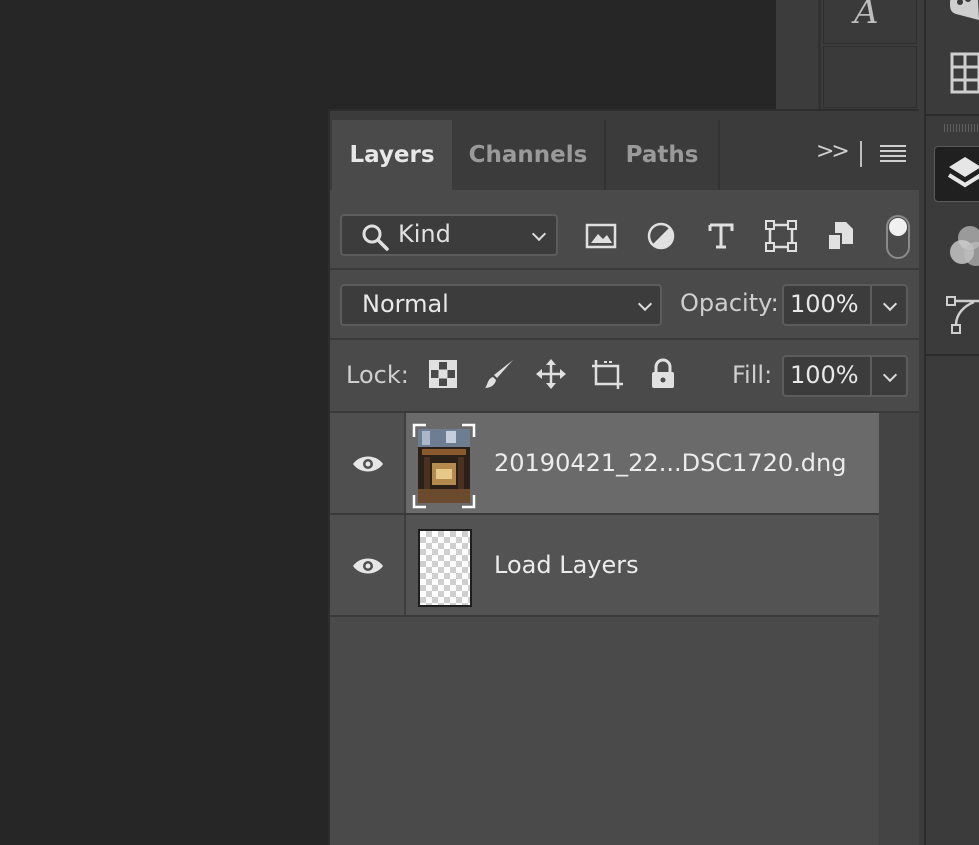 The height and width of the screenshot is (845, 979). I want to click on layer-thumbnail, so click(444, 466).